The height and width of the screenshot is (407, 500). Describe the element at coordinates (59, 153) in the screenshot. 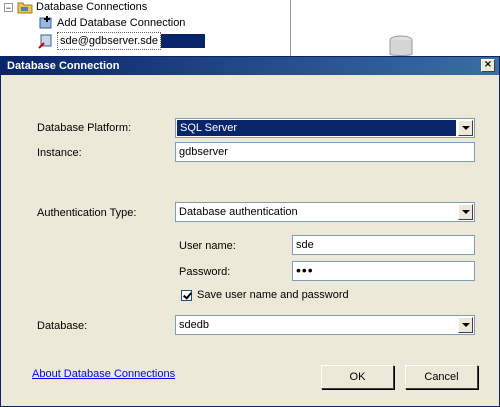

I see `instance-label: Instance:` at that location.